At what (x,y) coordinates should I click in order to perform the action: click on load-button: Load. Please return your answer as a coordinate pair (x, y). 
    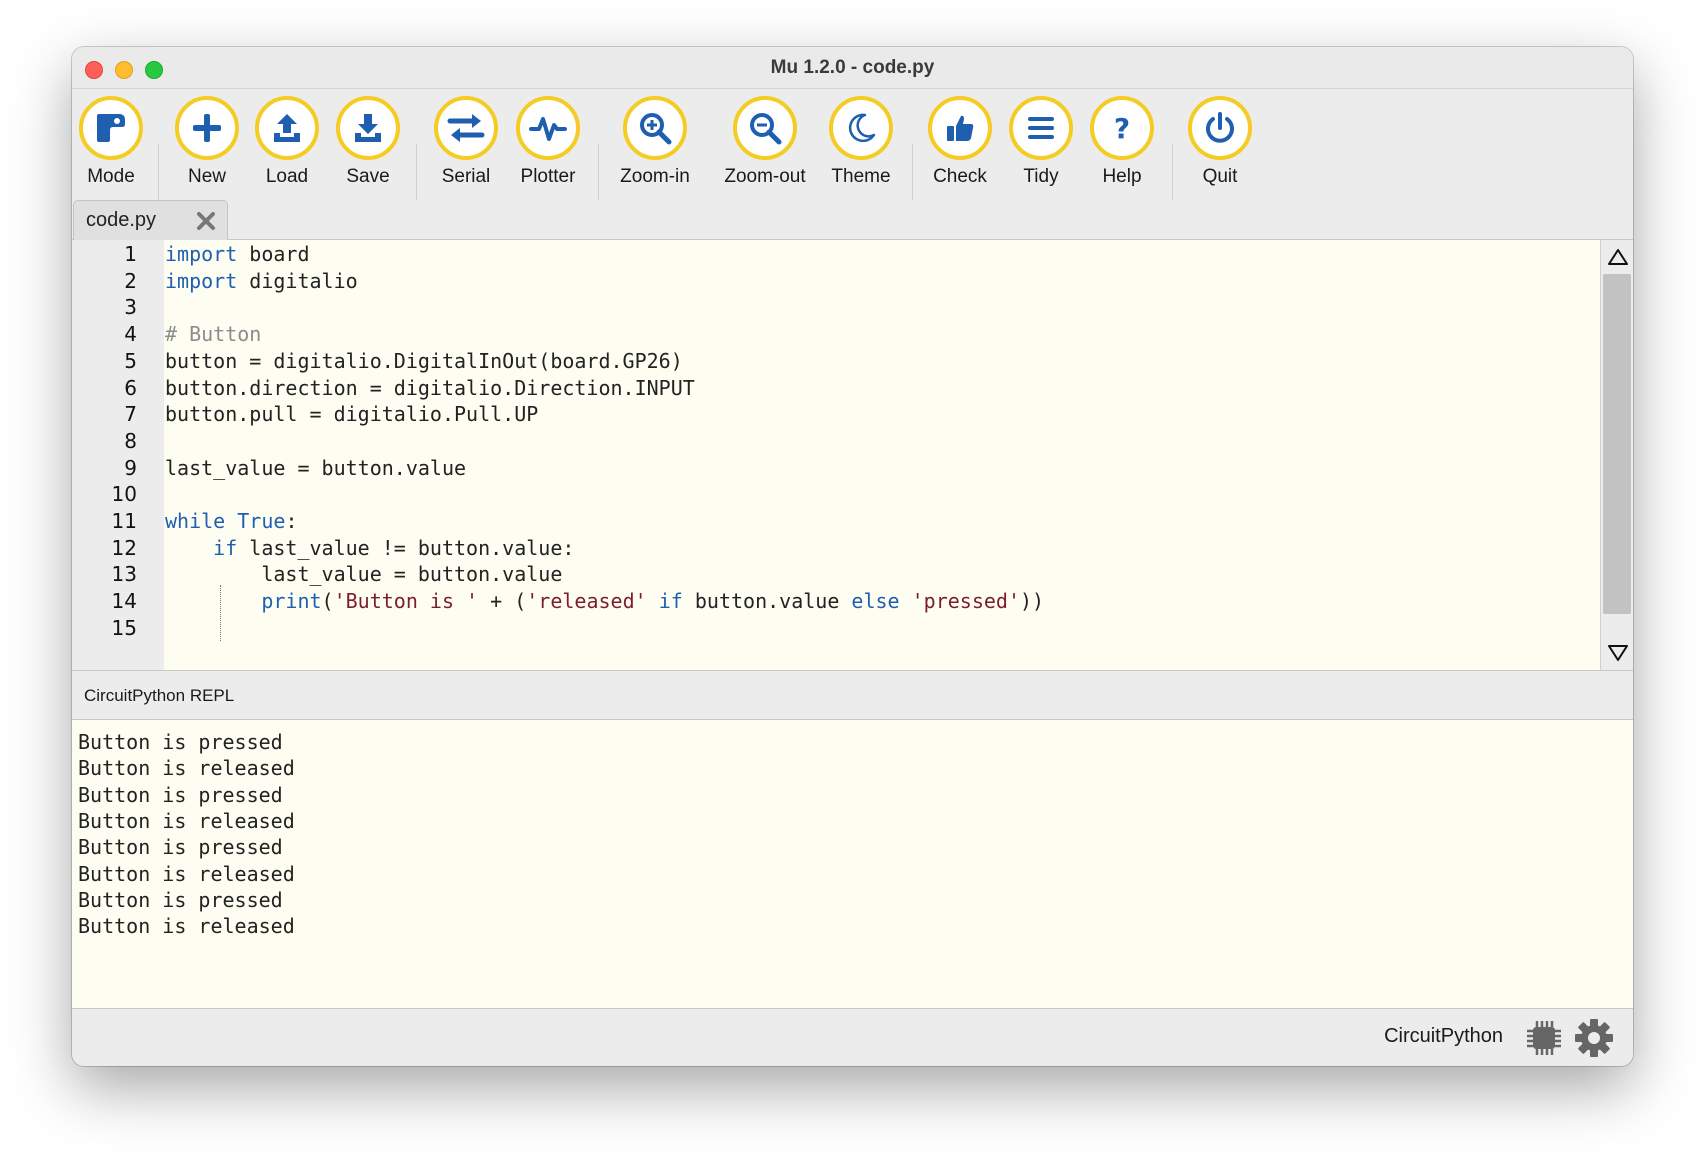
    Looking at the image, I should click on (287, 142).